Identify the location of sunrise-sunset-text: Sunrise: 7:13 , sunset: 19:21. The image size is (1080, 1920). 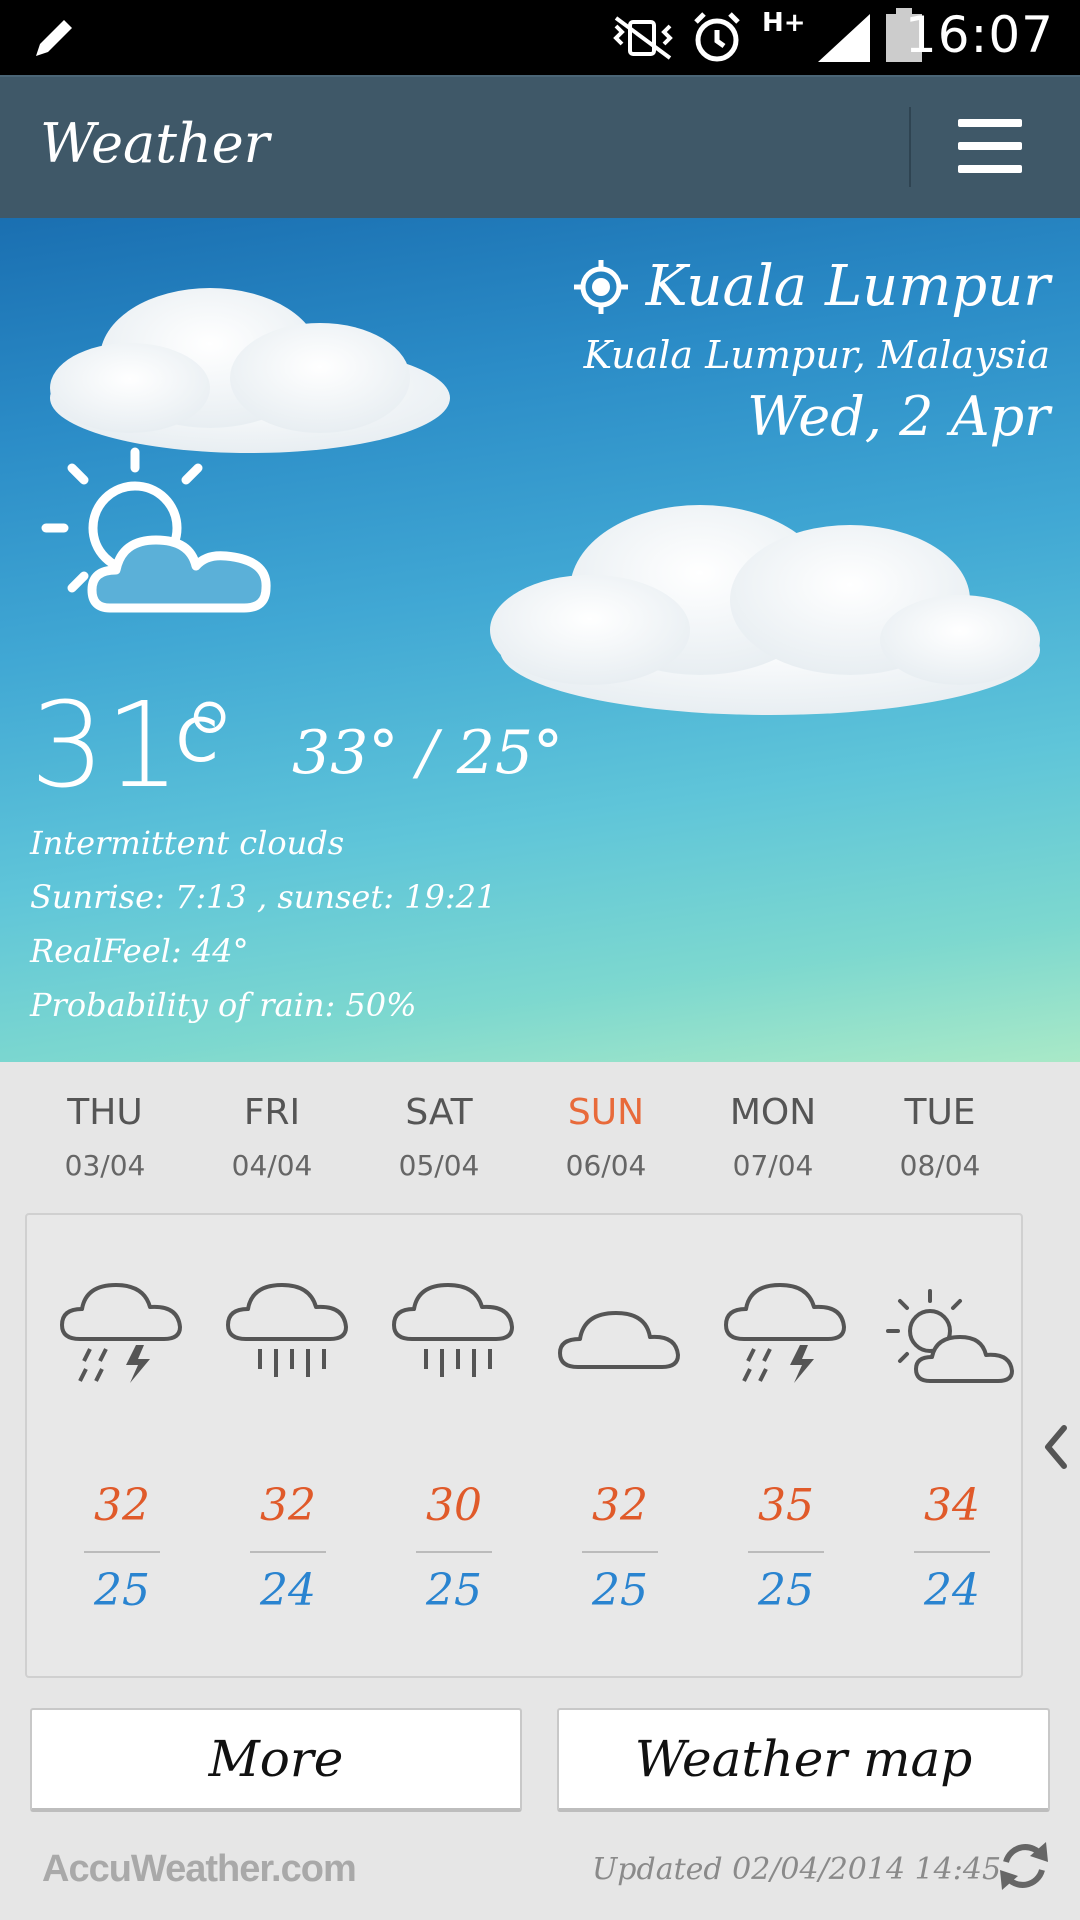
(263, 897).